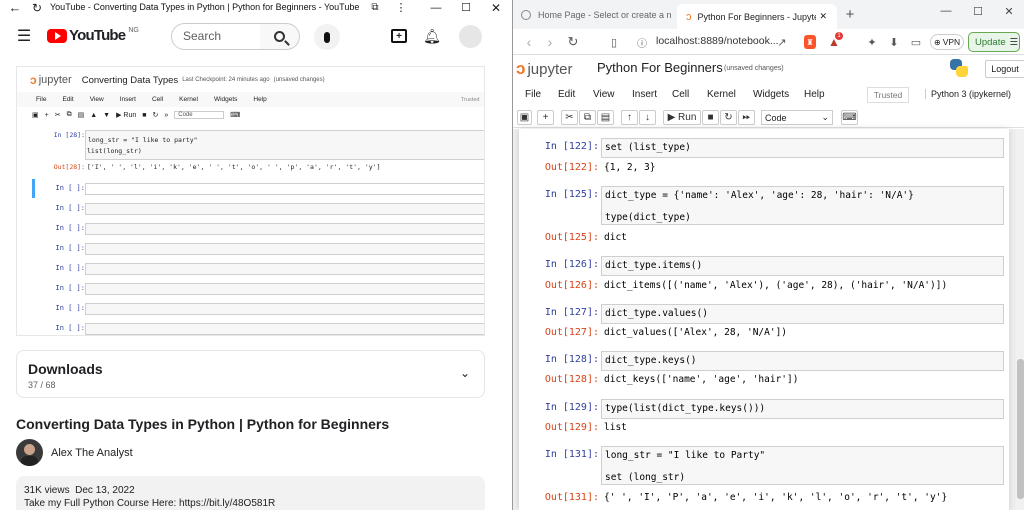 The width and height of the screenshot is (1024, 510). I want to click on back-icon: ‹, so click(529, 42).